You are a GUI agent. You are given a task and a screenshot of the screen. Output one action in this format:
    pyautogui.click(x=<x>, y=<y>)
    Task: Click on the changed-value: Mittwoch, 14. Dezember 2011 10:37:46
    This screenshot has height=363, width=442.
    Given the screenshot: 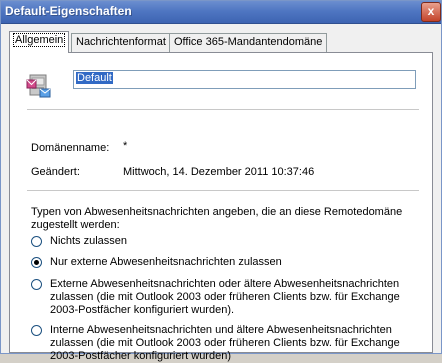 What is the action you would take?
    pyautogui.click(x=219, y=172)
    